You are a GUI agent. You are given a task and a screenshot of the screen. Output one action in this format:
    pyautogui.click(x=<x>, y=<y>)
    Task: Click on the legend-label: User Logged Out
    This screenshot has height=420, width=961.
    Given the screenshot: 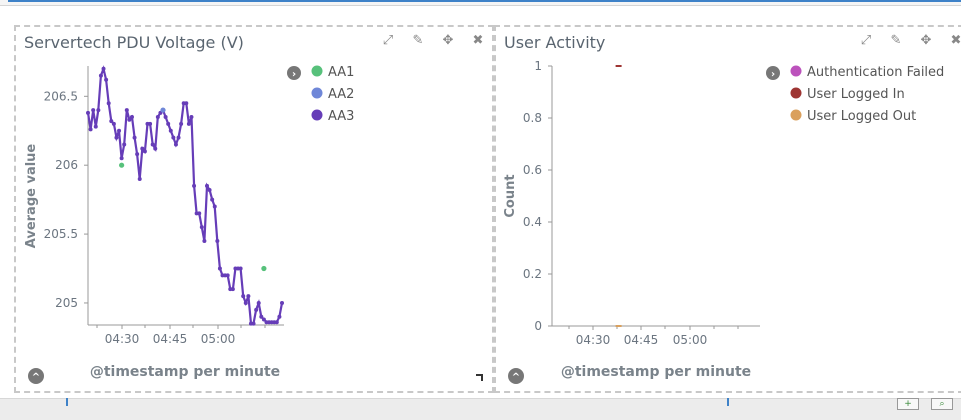 What is the action you would take?
    pyautogui.click(x=861, y=116)
    